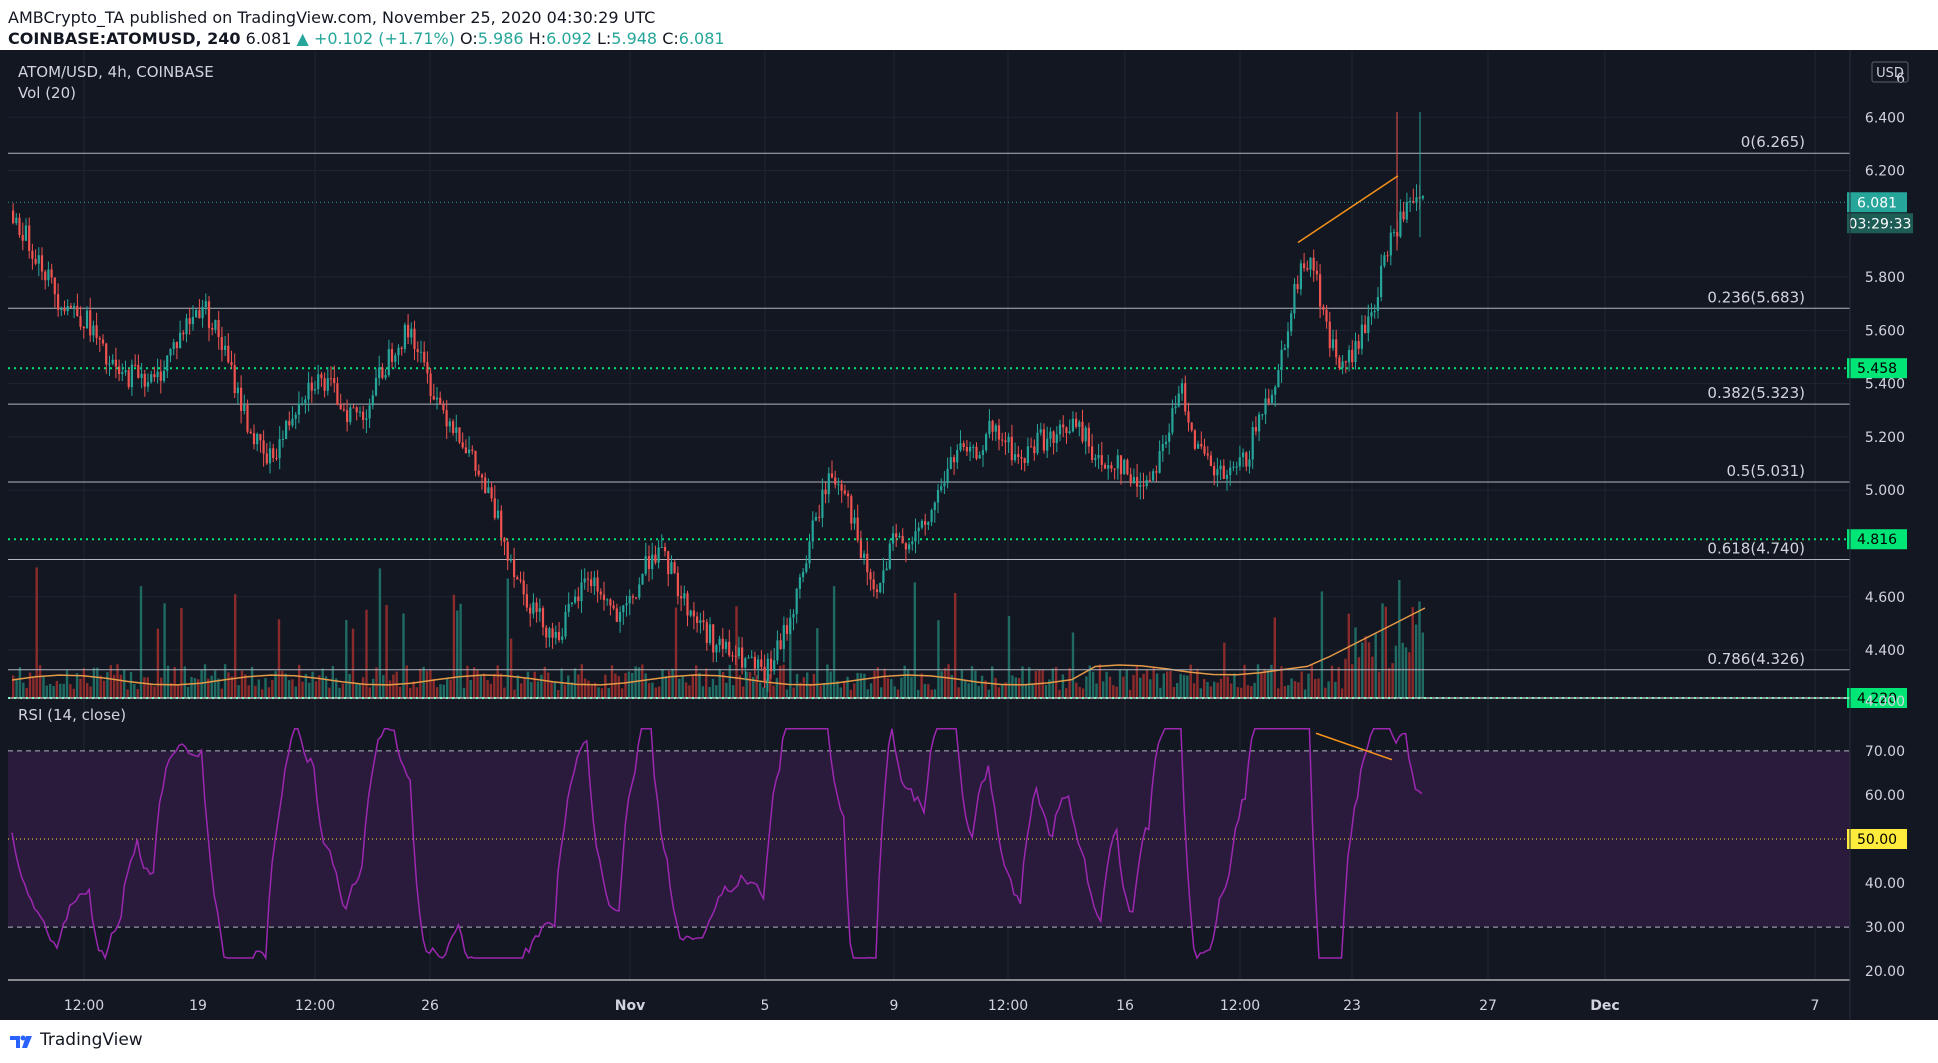 This screenshot has height=1063, width=1938. What do you see at coordinates (91, 1040) in the screenshot?
I see `tradingview-brand: TradingView` at bounding box center [91, 1040].